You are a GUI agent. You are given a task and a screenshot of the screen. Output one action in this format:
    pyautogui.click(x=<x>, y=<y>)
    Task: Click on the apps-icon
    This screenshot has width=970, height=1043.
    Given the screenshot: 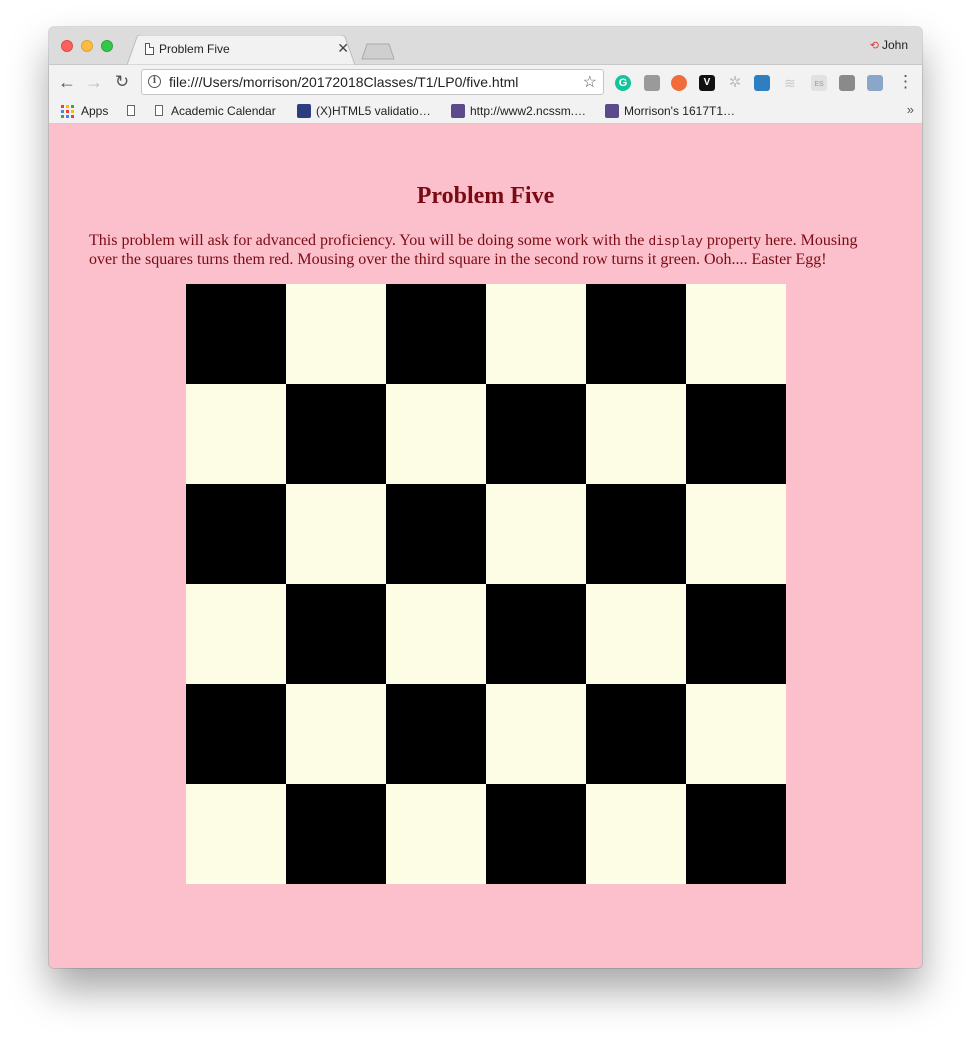 What is the action you would take?
    pyautogui.click(x=67, y=111)
    